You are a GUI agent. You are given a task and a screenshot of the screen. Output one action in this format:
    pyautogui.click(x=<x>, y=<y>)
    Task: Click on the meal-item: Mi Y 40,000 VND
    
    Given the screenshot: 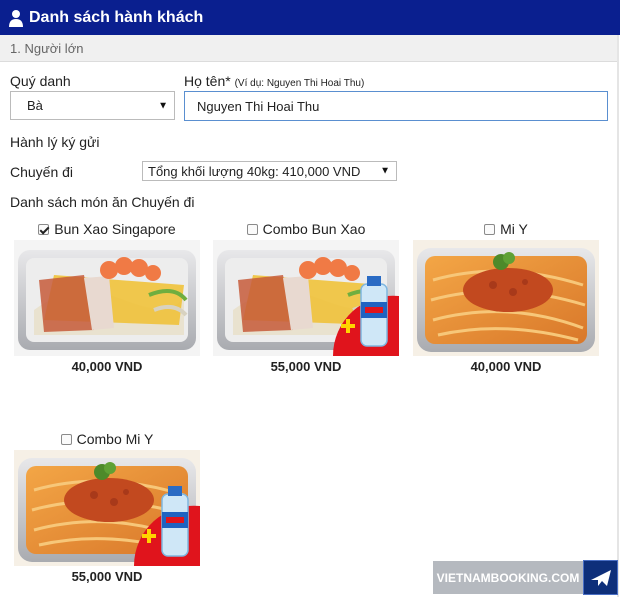 What is the action you would take?
    pyautogui.click(x=506, y=296)
    